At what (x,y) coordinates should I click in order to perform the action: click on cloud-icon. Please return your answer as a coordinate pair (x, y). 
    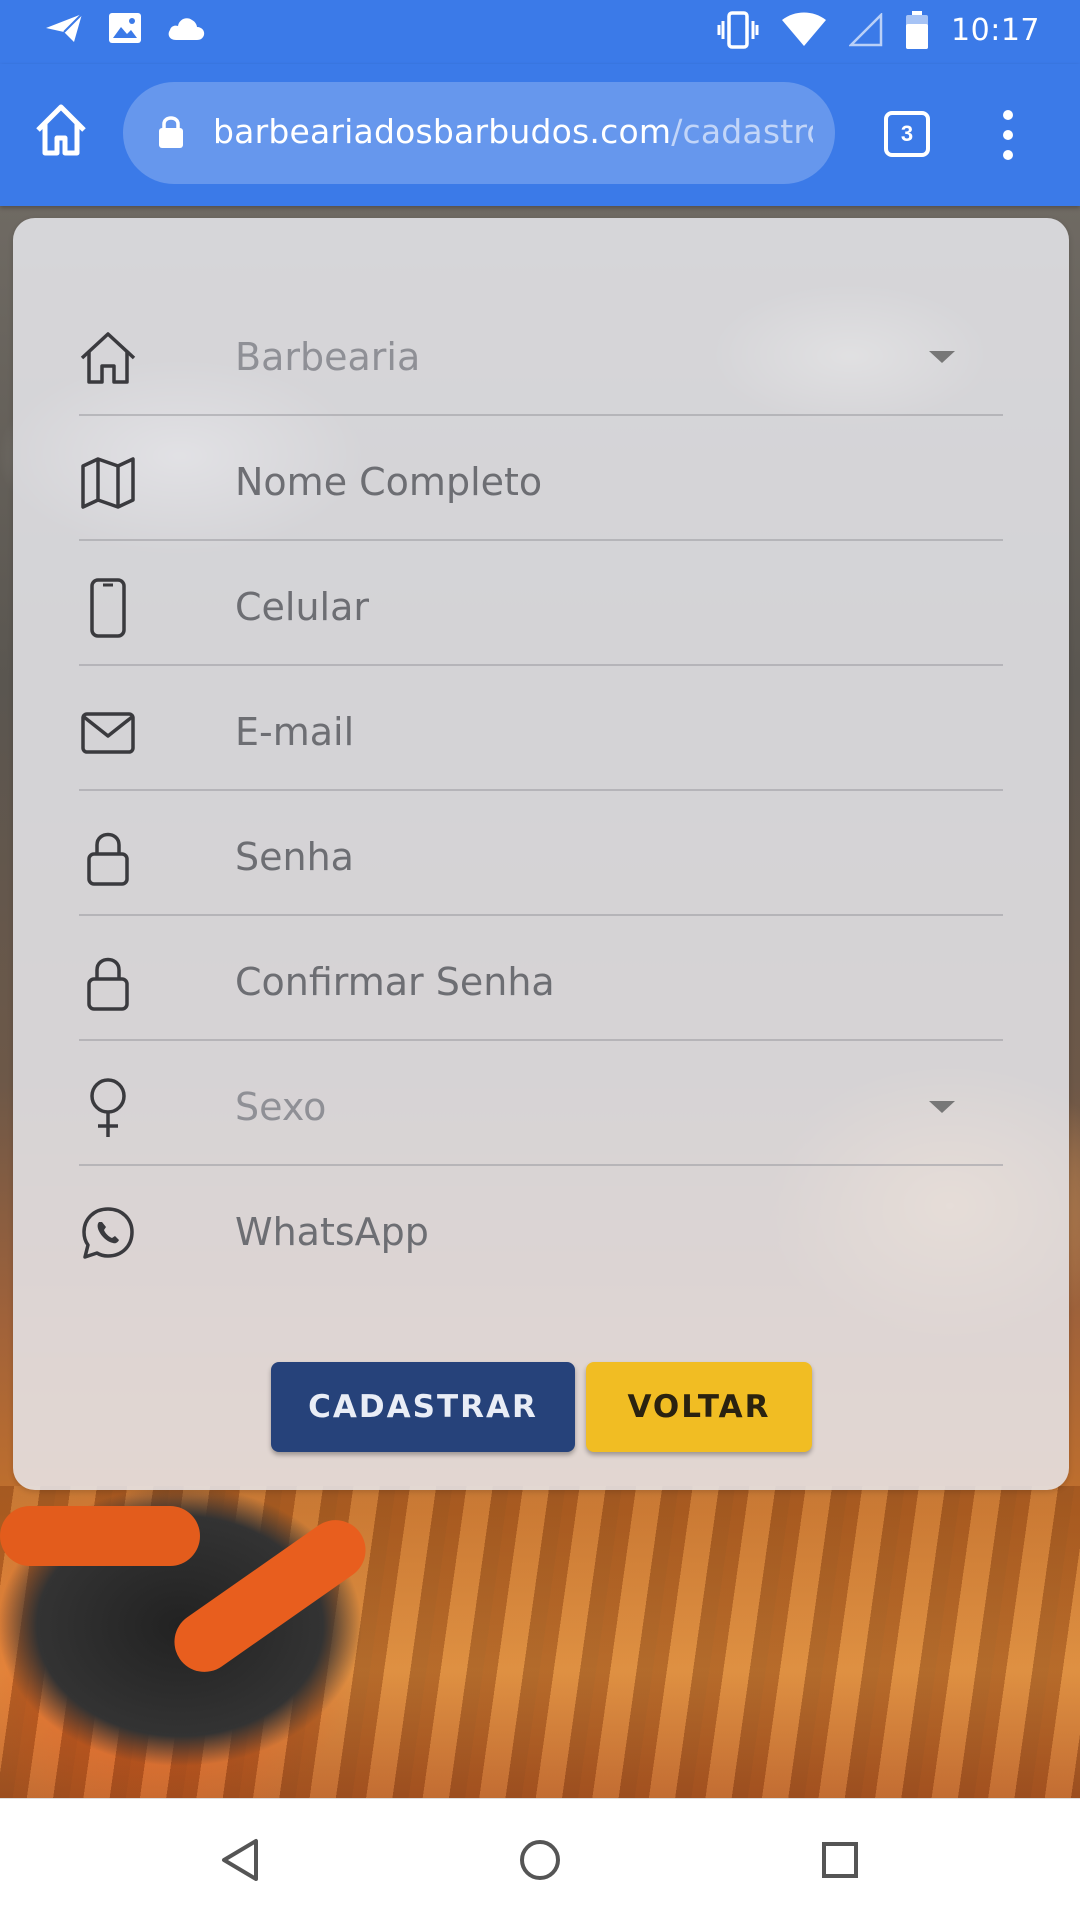
    Looking at the image, I should click on (186, 29).